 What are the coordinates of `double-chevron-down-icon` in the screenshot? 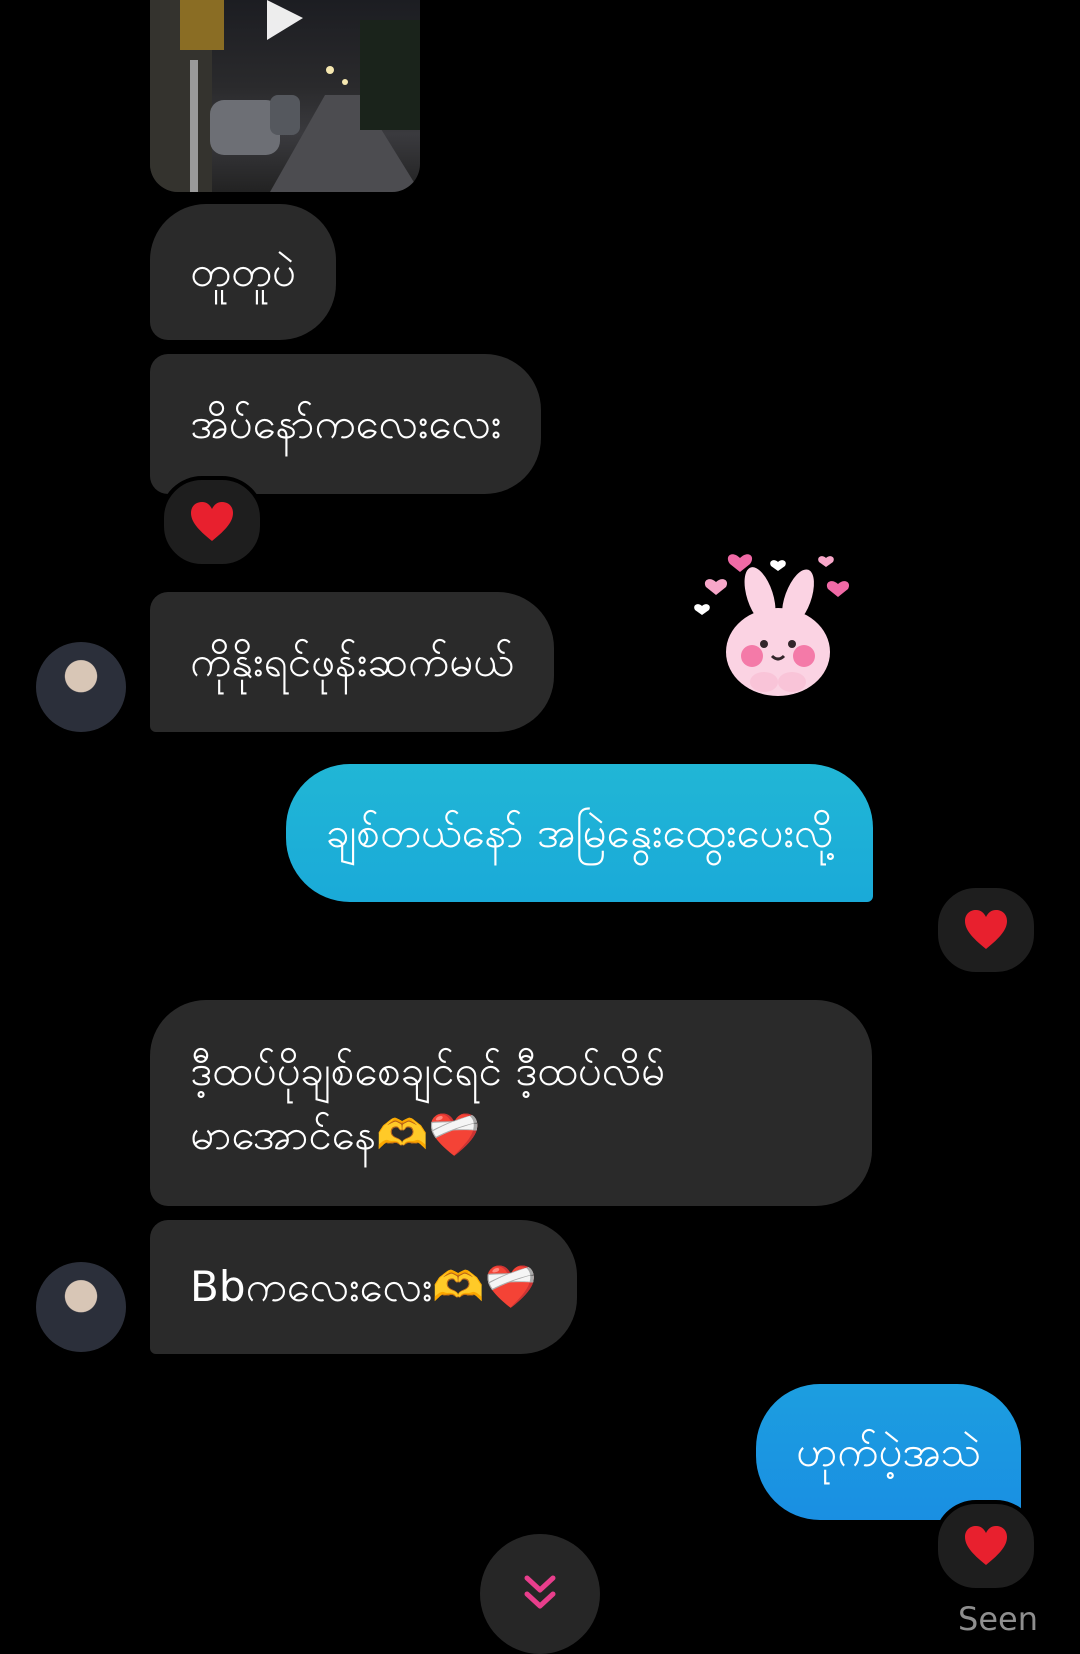 It's located at (540, 1592).